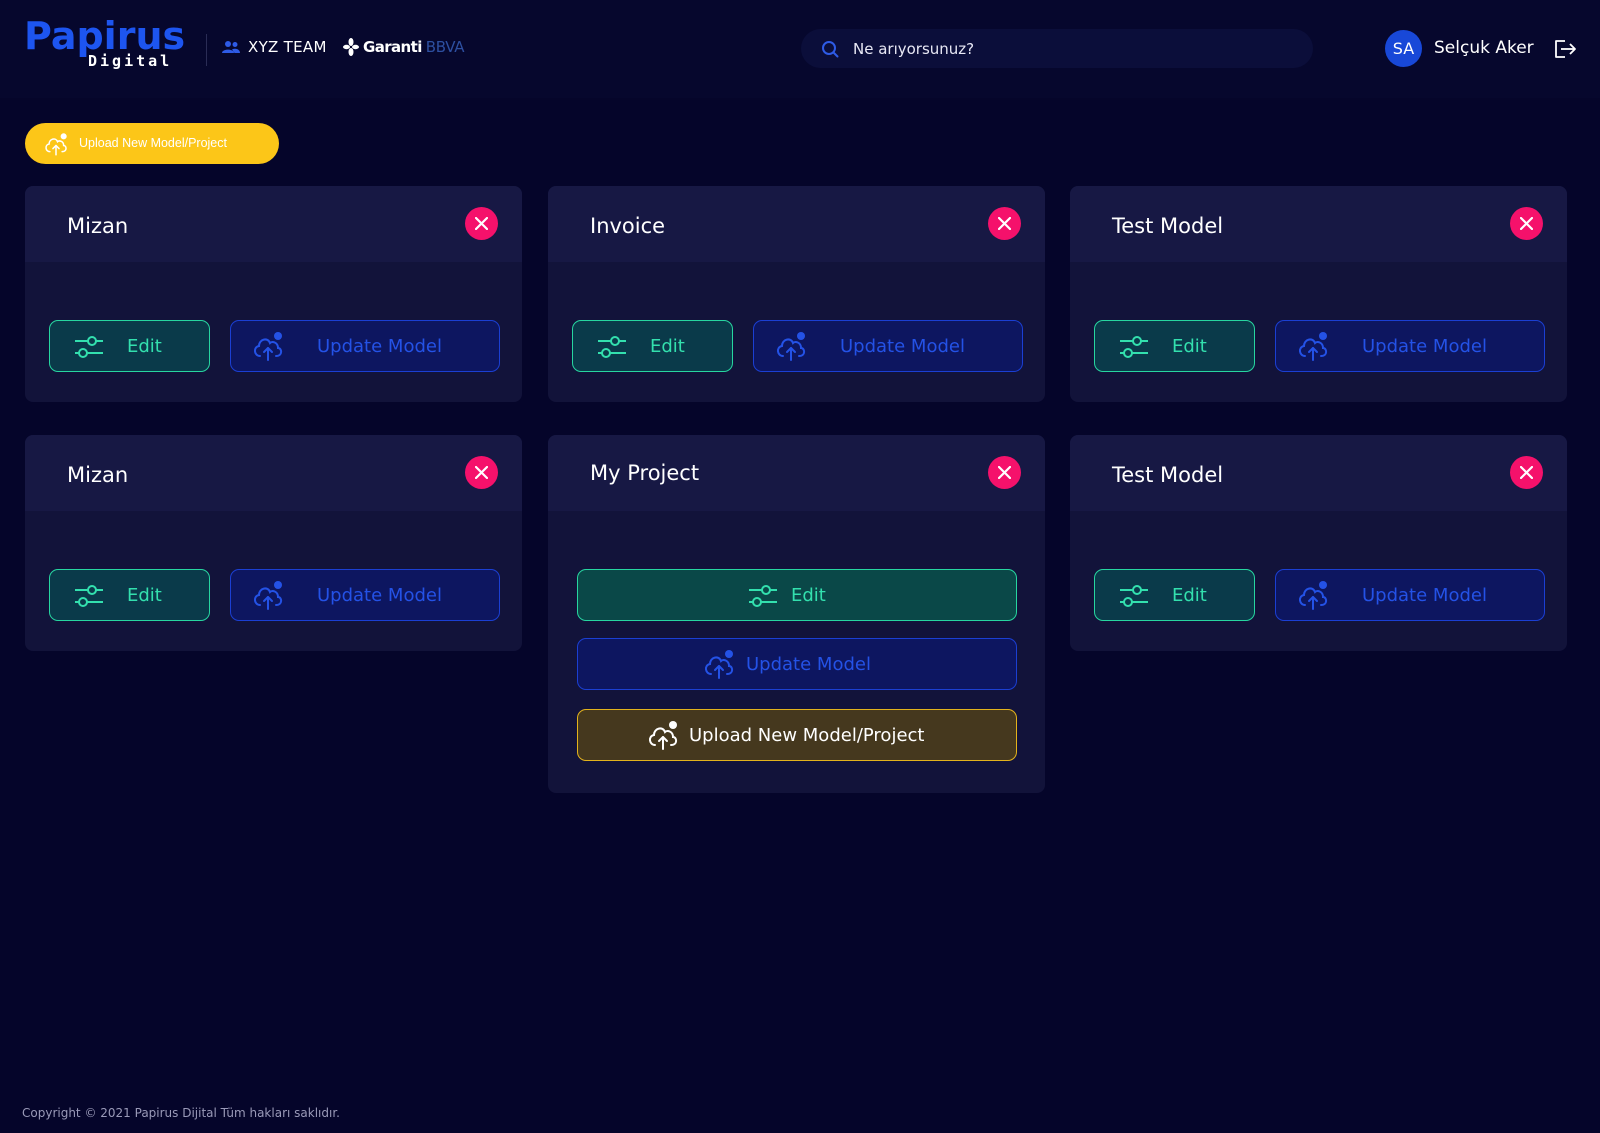 This screenshot has width=1600, height=1133. What do you see at coordinates (130, 61) in the screenshot?
I see `logo-sub-text: Digital` at bounding box center [130, 61].